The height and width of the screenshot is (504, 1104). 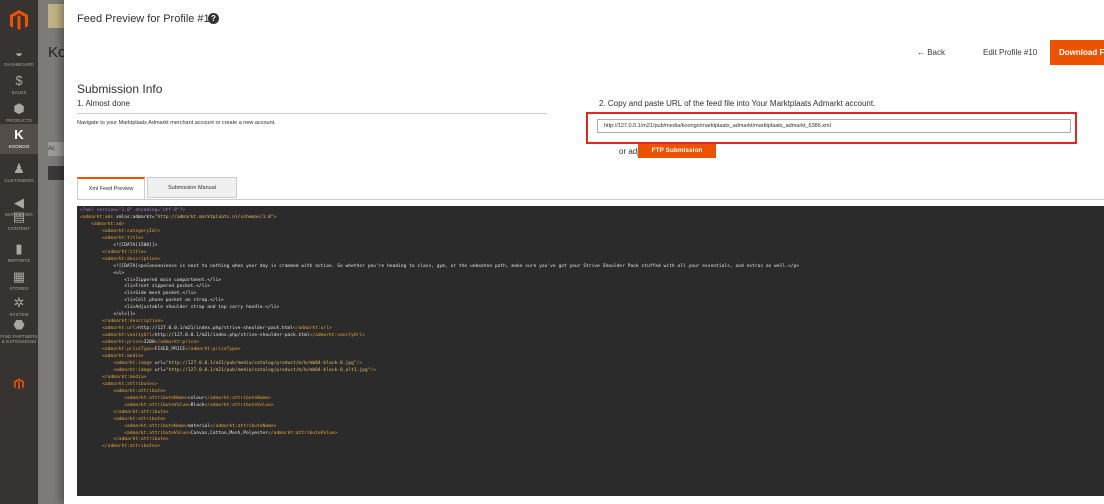 What do you see at coordinates (677, 151) in the screenshot?
I see `ftp-submission-button: FTP Submission` at bounding box center [677, 151].